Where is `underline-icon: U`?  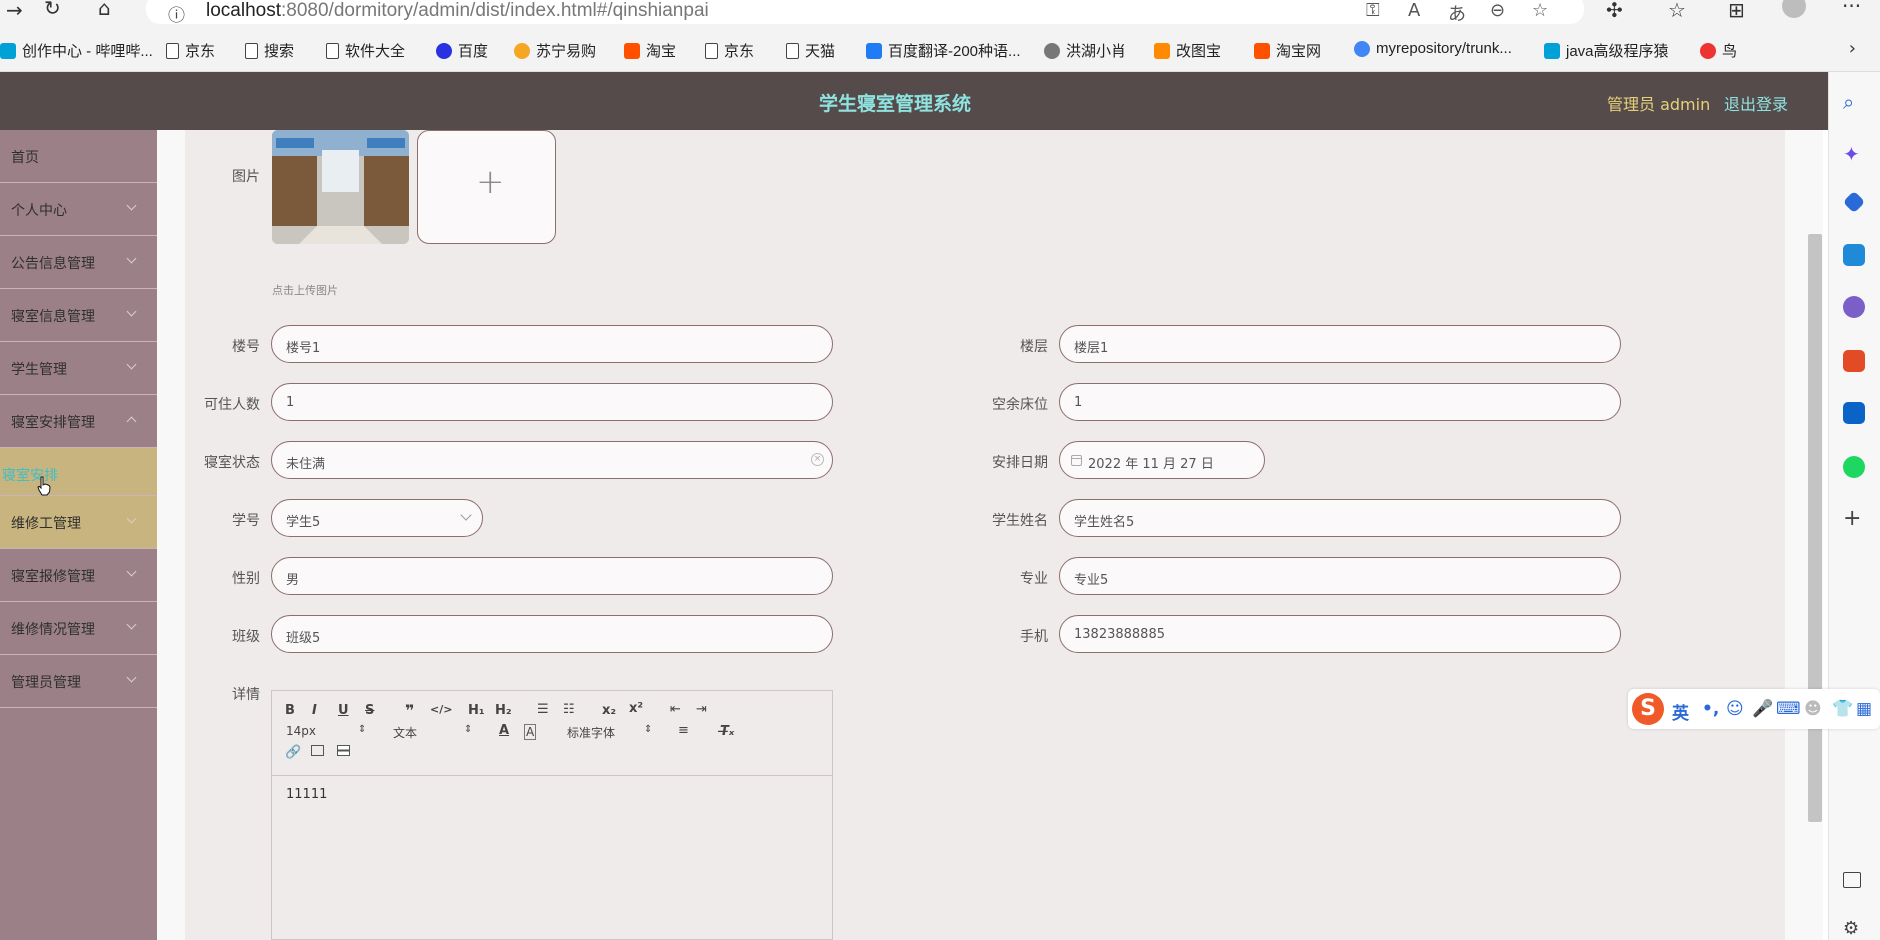
underline-icon: U is located at coordinates (343, 710).